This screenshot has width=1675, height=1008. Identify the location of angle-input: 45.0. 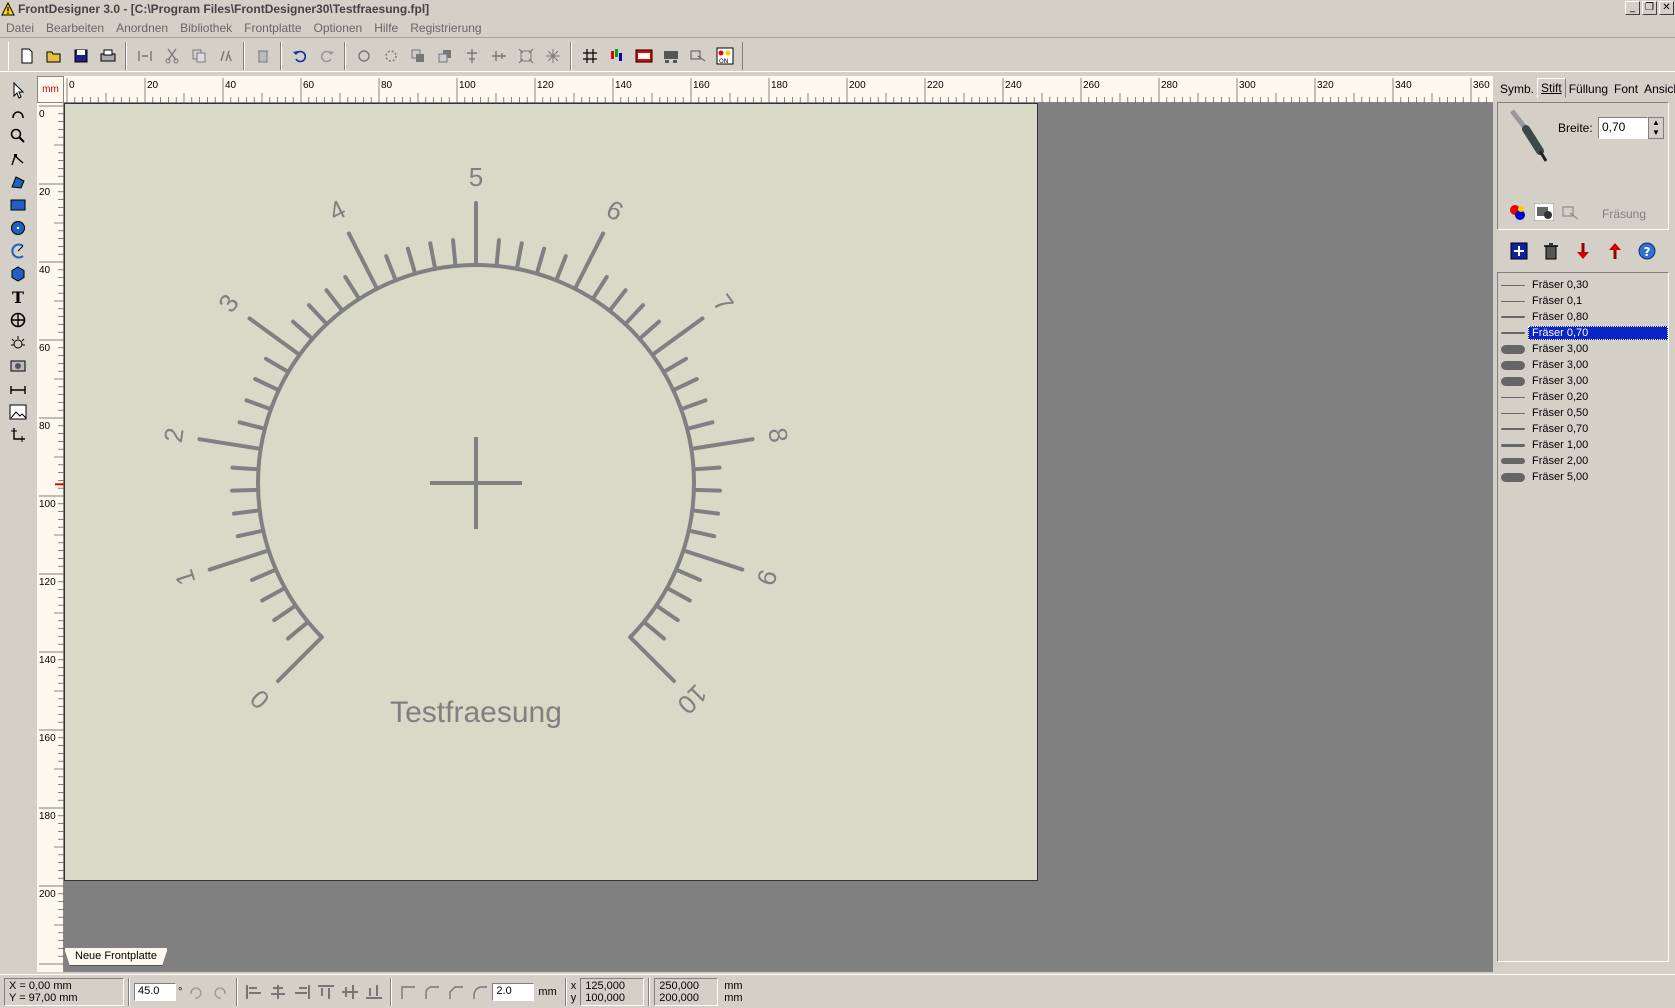
(155, 991).